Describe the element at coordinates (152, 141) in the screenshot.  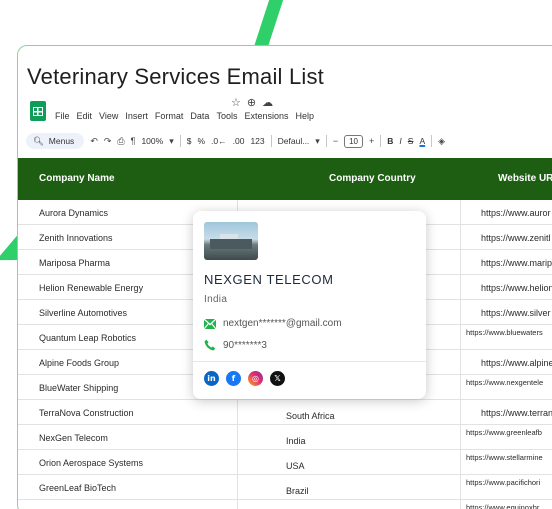
I see `zoom-select: 100%` at that location.